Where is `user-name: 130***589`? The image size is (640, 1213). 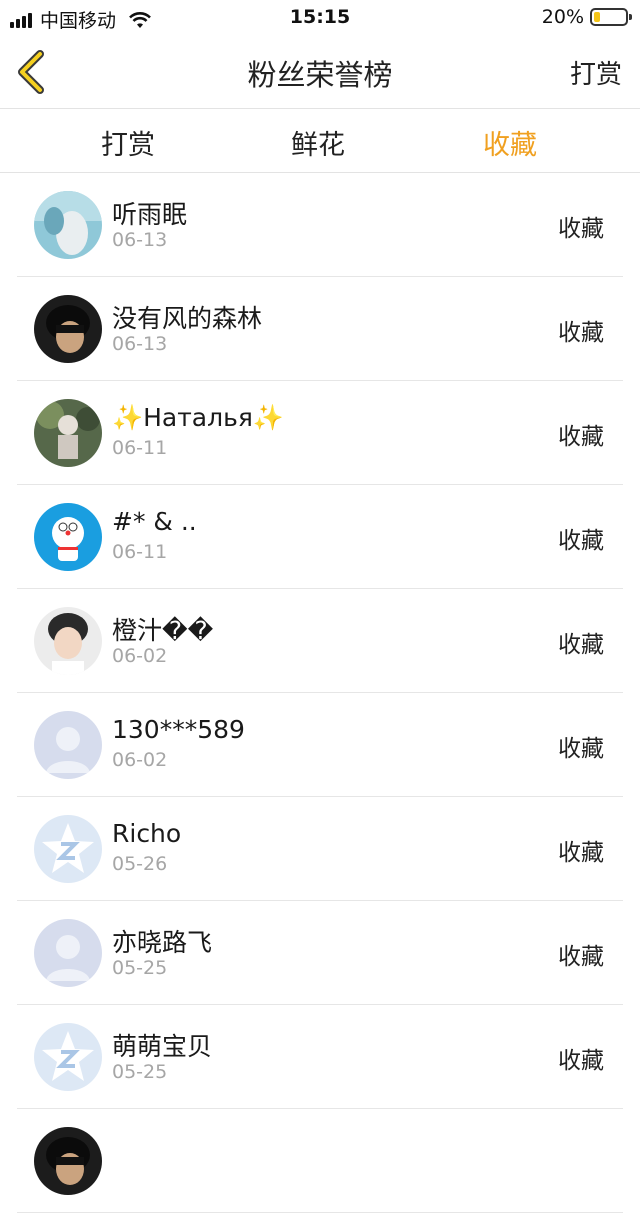 user-name: 130***589 is located at coordinates (178, 729).